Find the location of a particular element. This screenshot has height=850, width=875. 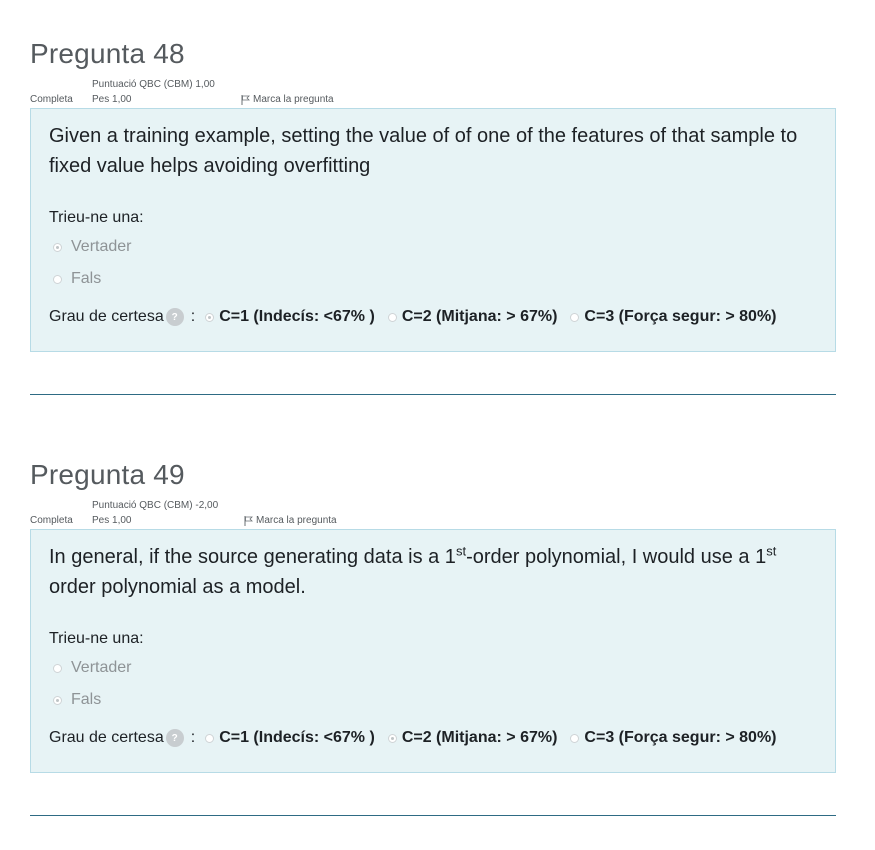

question-title: Pregunta 49 is located at coordinates (107, 474).